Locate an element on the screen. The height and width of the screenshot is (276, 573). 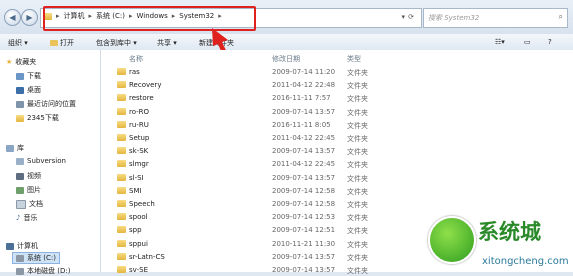
sidebar-item-label: 系统 (C:) is located at coordinates (41, 258).